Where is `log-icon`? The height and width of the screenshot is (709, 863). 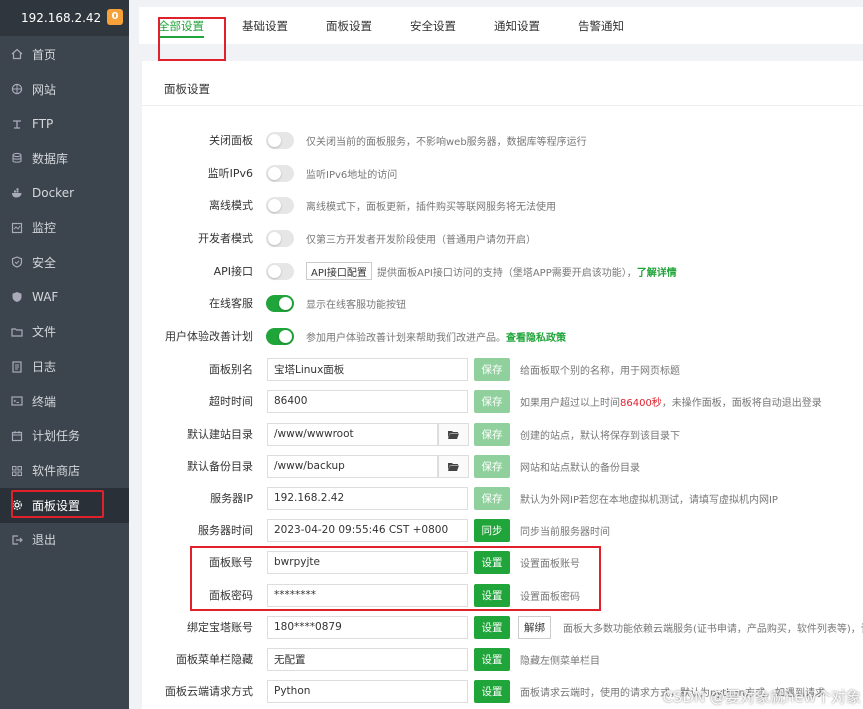
log-icon is located at coordinates (17, 367).